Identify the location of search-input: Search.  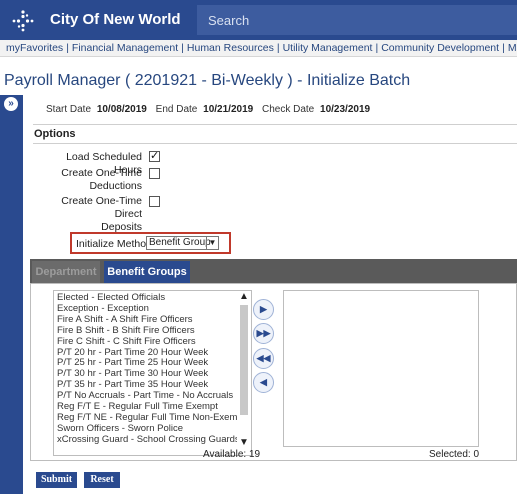
(357, 20).